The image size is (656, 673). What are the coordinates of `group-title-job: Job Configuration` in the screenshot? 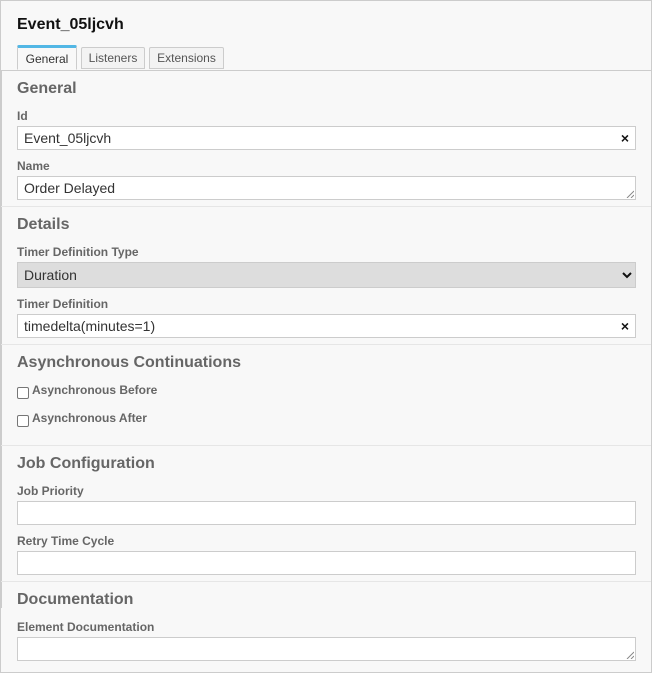 It's located at (86, 463).